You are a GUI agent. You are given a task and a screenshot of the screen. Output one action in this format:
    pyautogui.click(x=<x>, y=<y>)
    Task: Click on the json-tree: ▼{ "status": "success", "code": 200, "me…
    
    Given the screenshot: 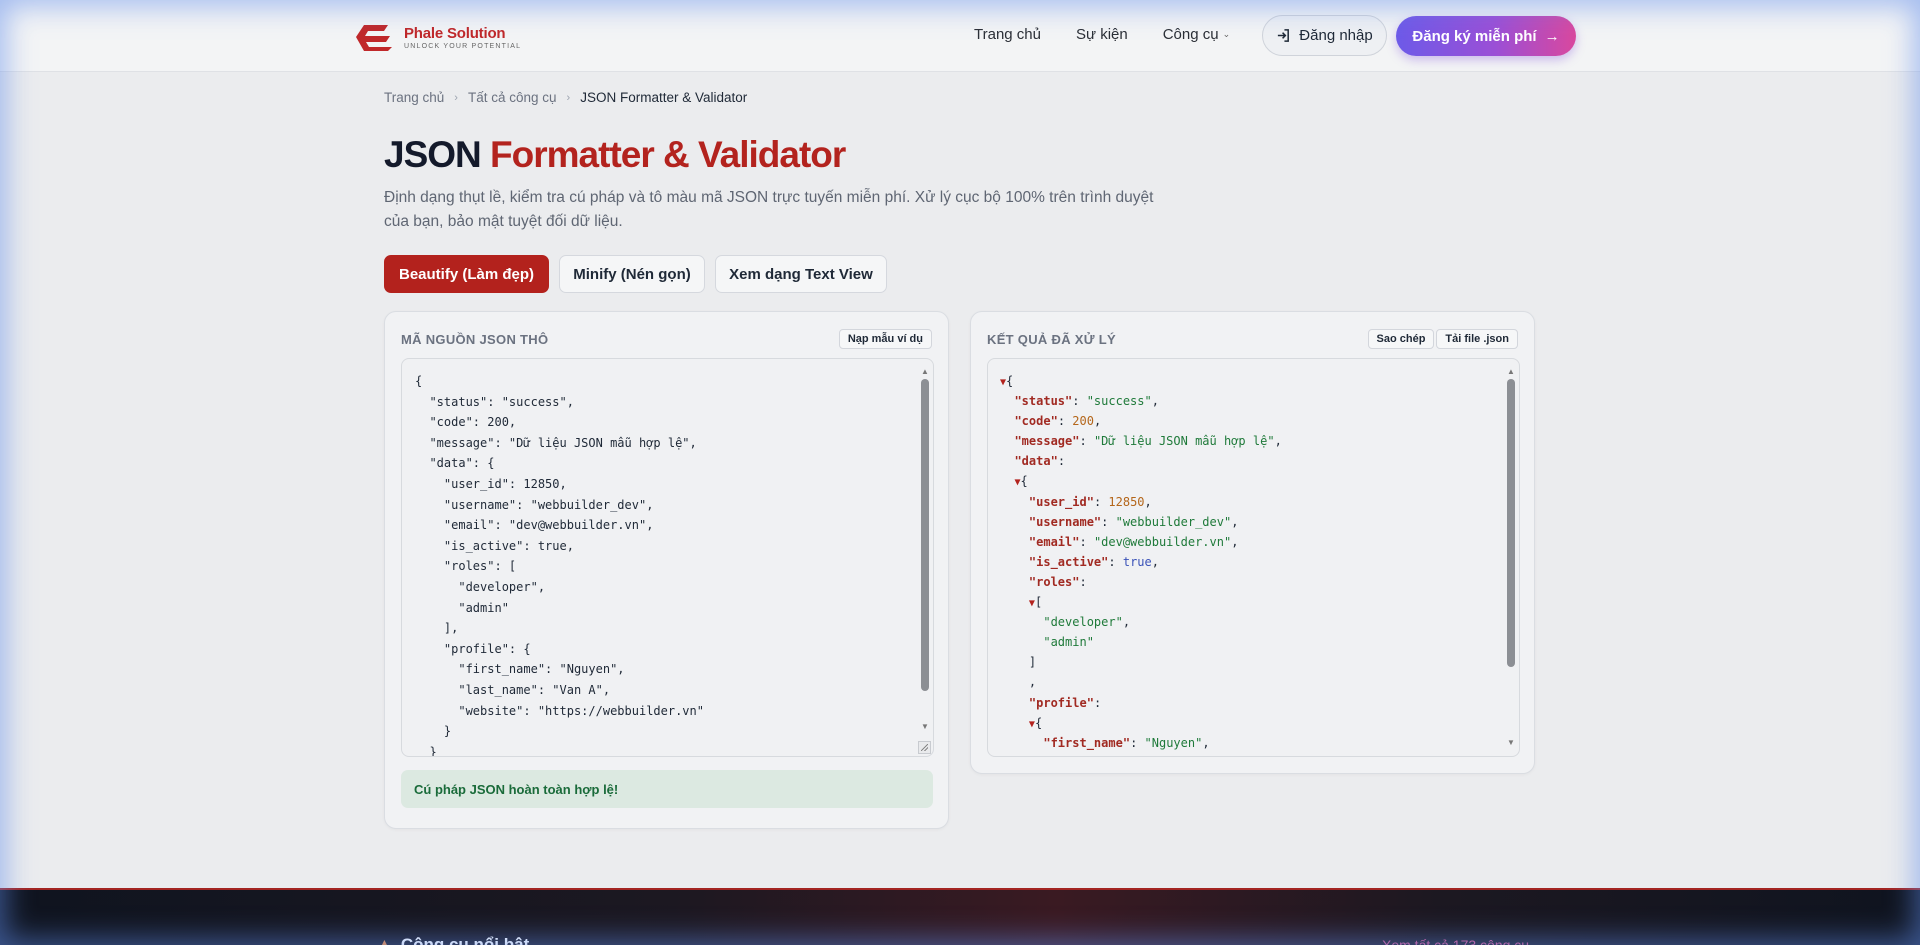 What is the action you would take?
    pyautogui.click(x=1141, y=562)
    